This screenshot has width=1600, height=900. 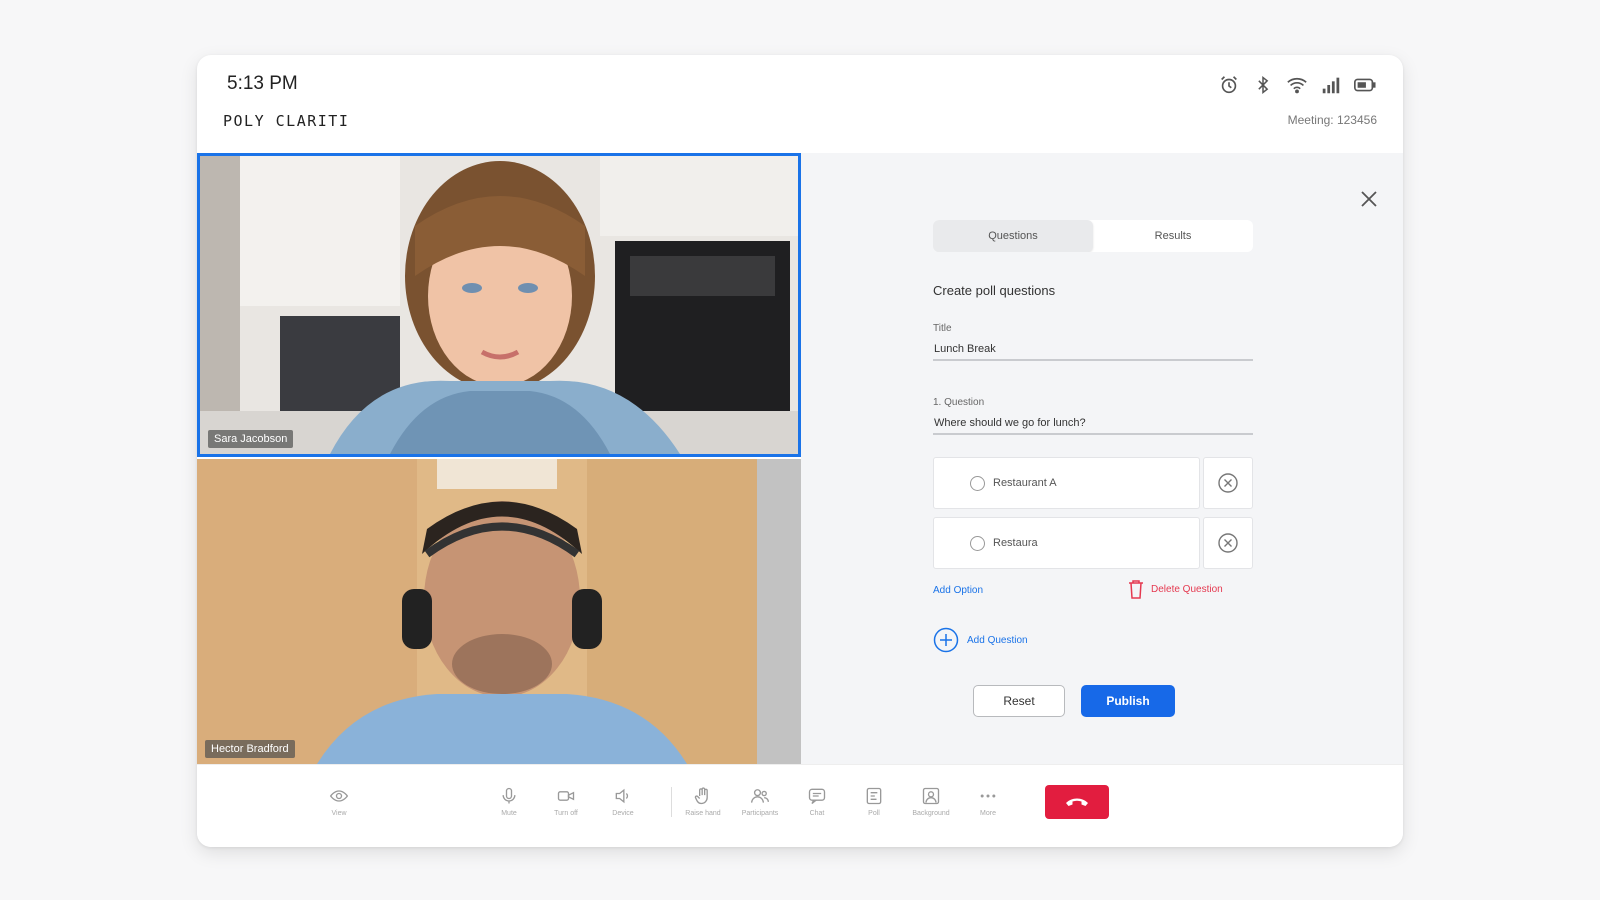 I want to click on poll-icon, so click(x=874, y=796).